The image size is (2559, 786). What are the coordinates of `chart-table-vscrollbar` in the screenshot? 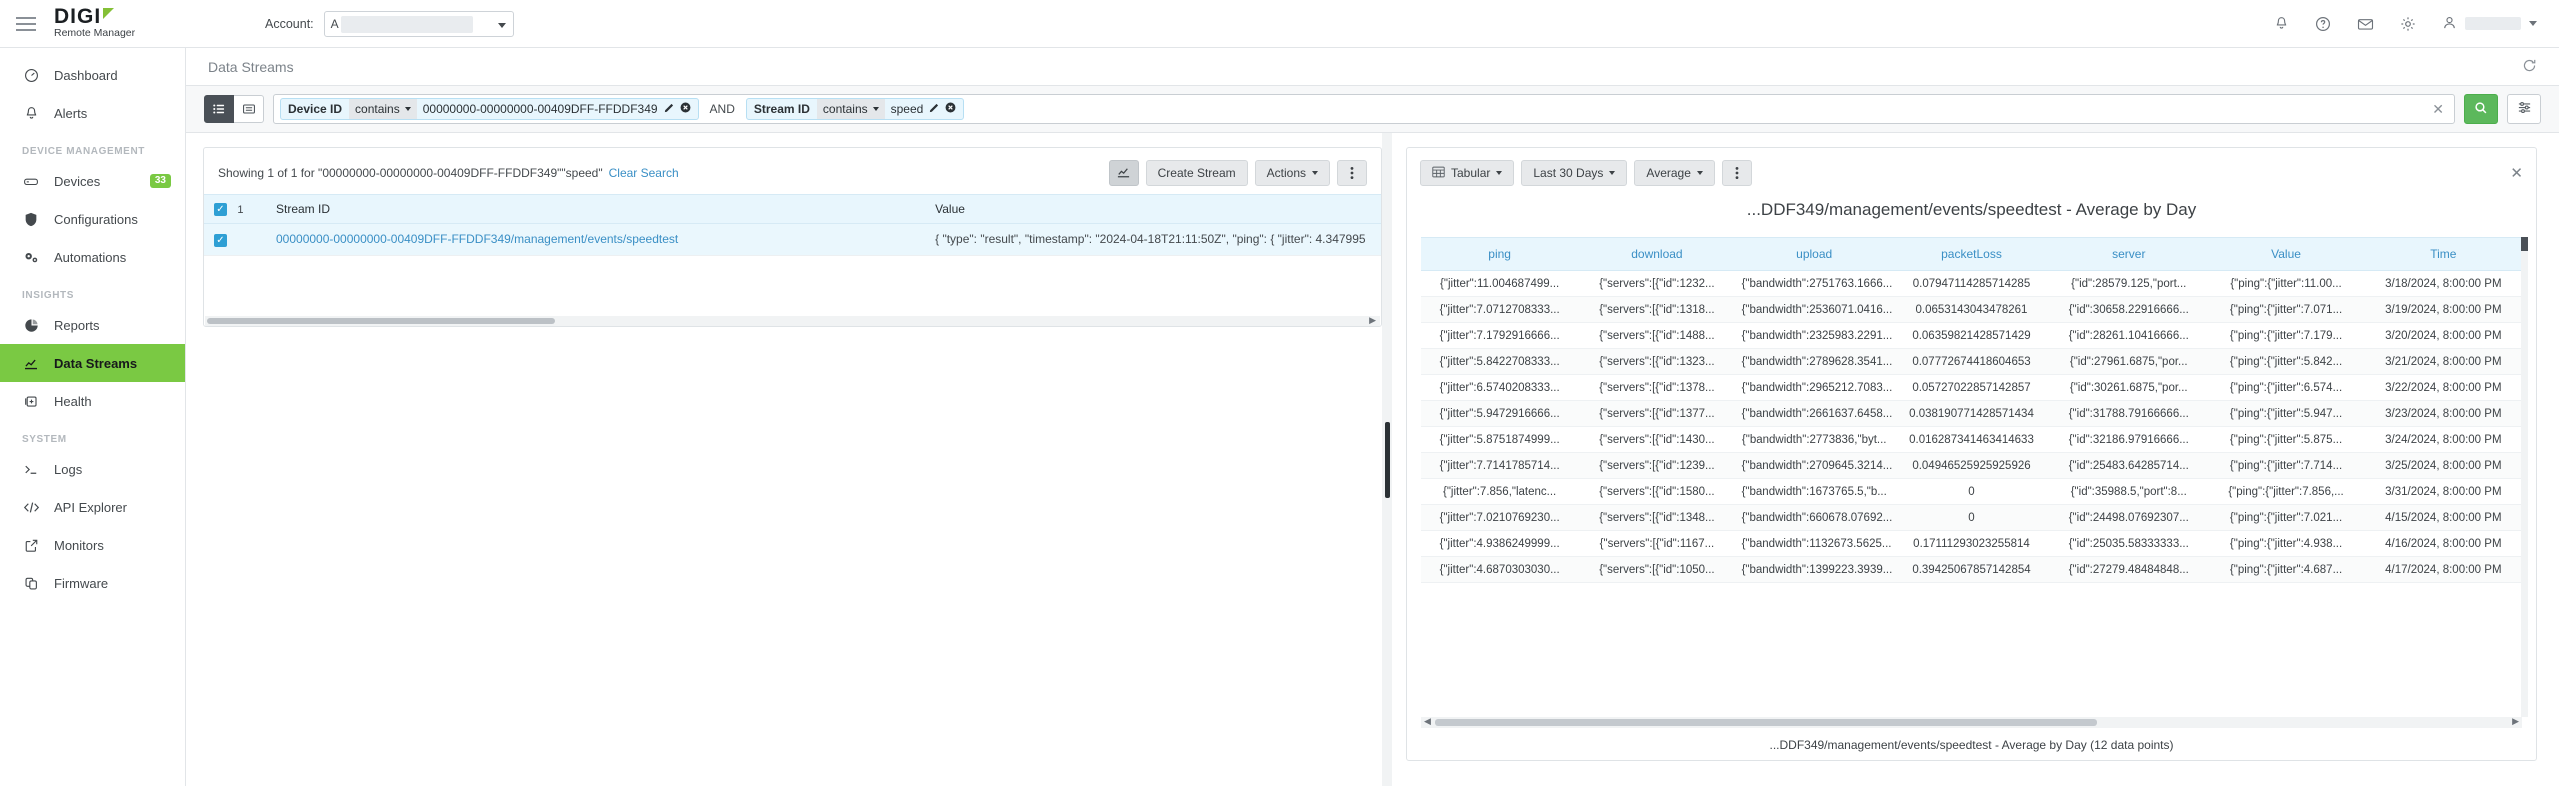 It's located at (2524, 477).